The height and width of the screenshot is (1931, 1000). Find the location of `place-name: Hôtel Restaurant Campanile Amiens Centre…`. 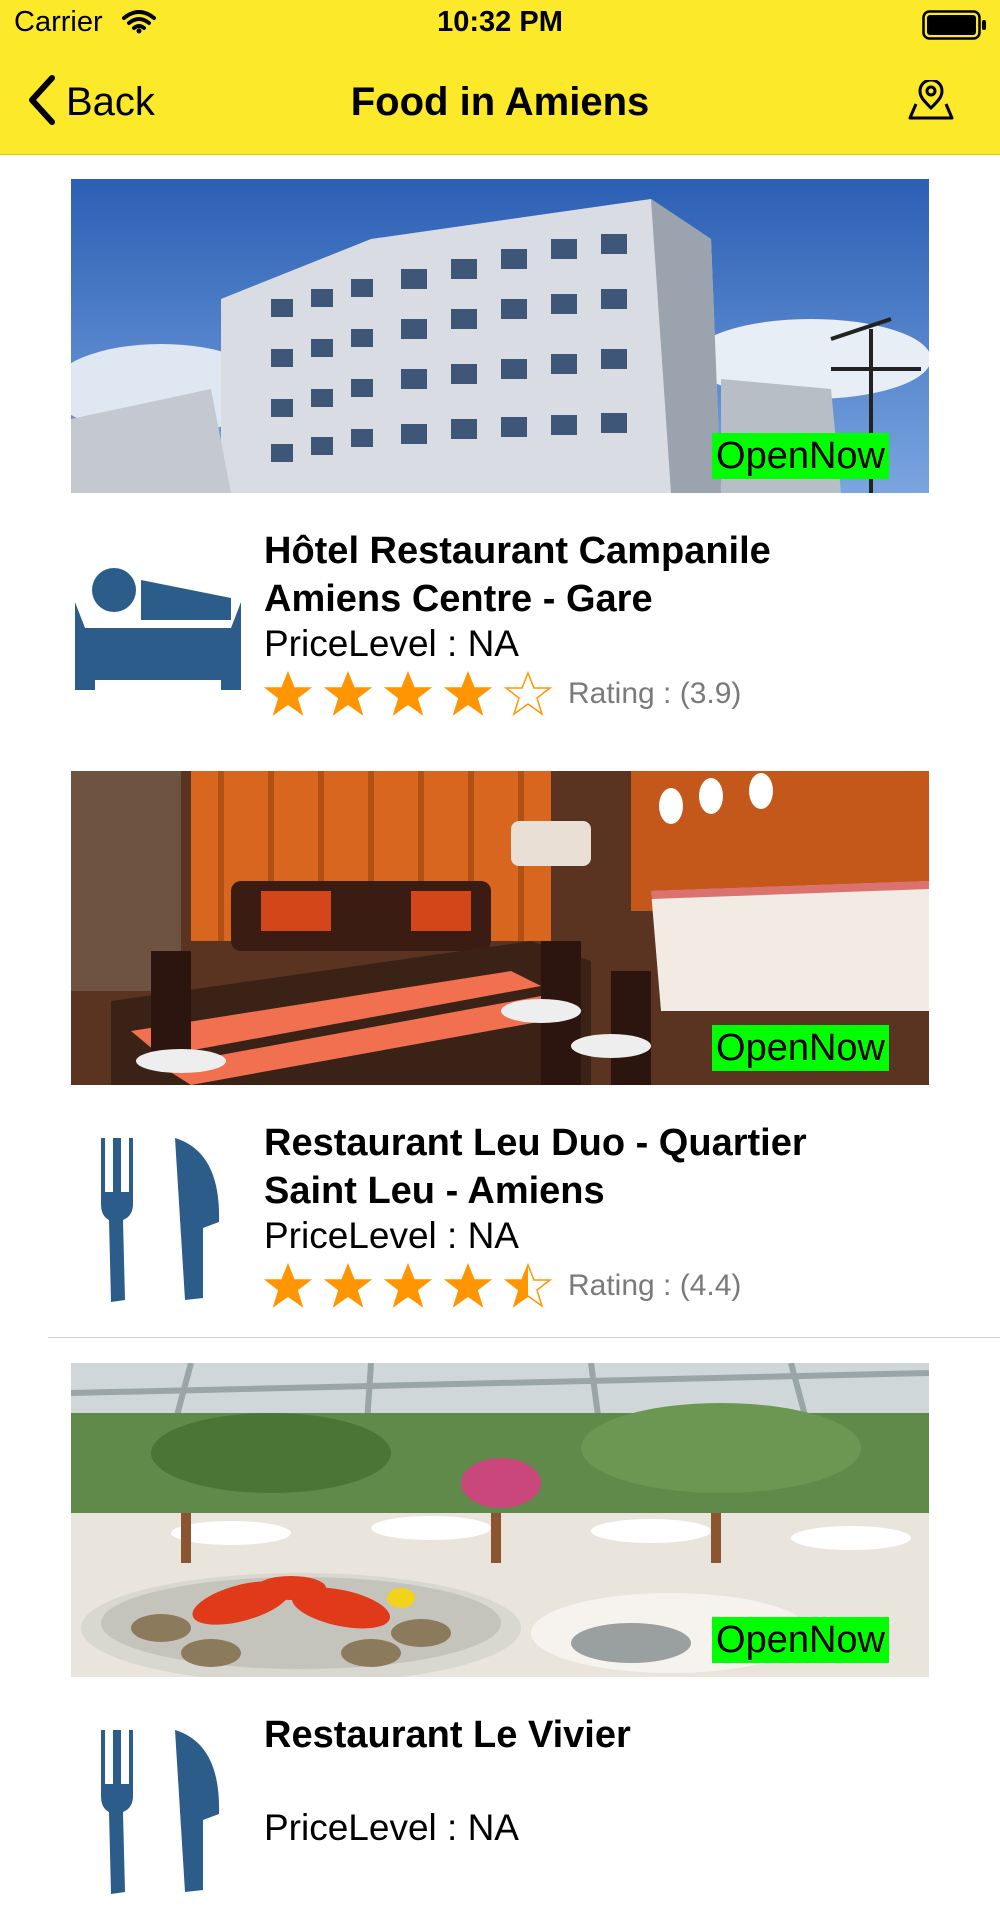

place-name: Hôtel Restaurant Campanile Amiens Centre… is located at coordinates (517, 575).